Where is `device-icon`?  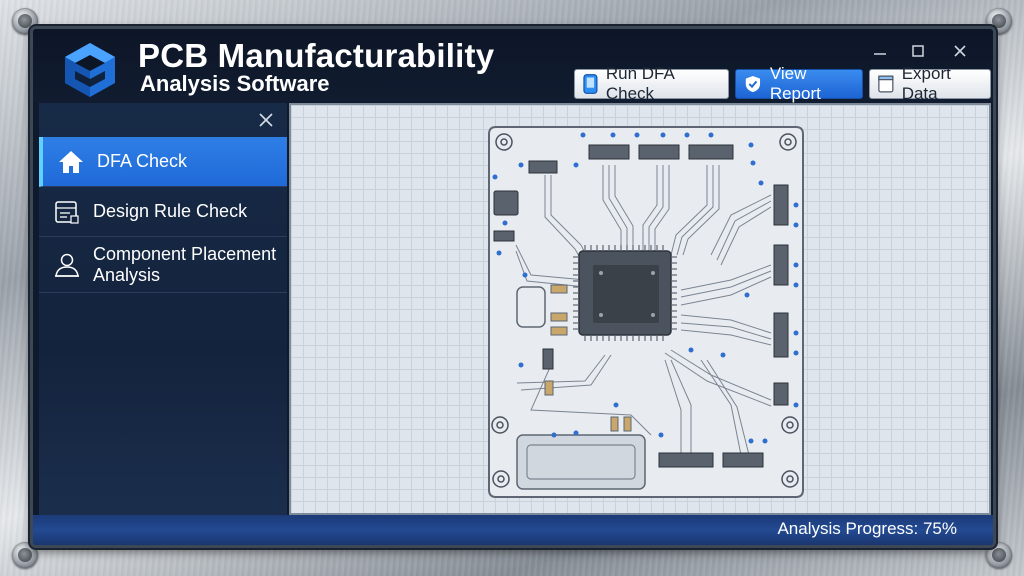
device-icon is located at coordinates (590, 84).